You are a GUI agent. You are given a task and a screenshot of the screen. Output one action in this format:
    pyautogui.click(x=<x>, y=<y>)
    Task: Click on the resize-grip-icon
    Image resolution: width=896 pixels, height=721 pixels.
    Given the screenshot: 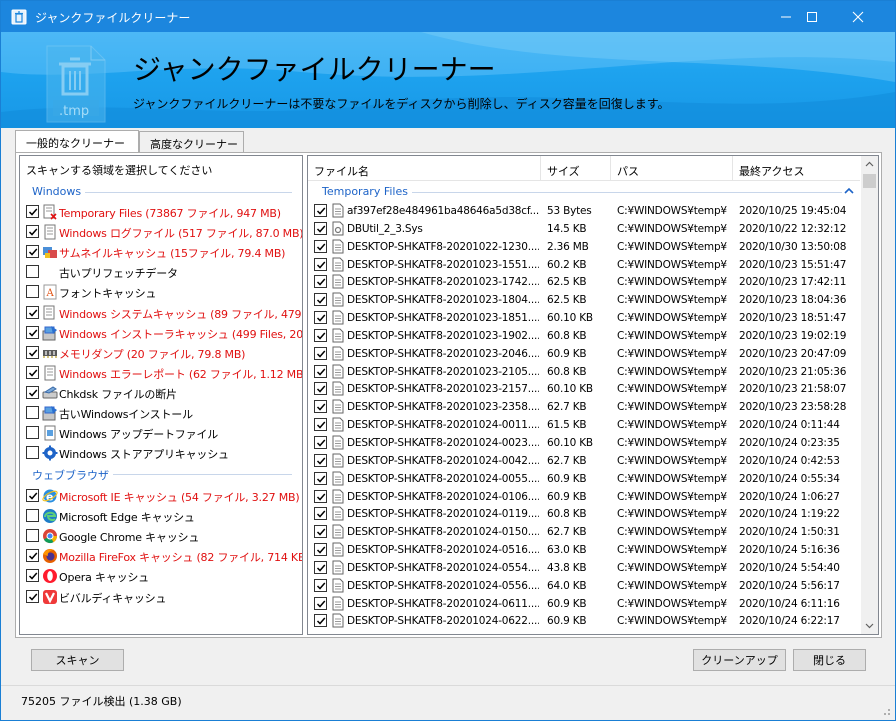 What is the action you would take?
    pyautogui.click(x=886, y=711)
    